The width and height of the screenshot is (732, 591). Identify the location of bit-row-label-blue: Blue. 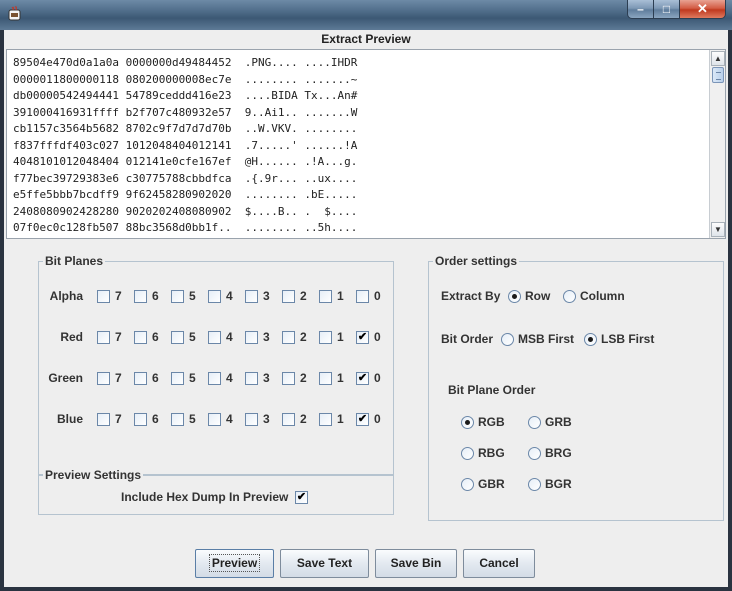
(69, 419).